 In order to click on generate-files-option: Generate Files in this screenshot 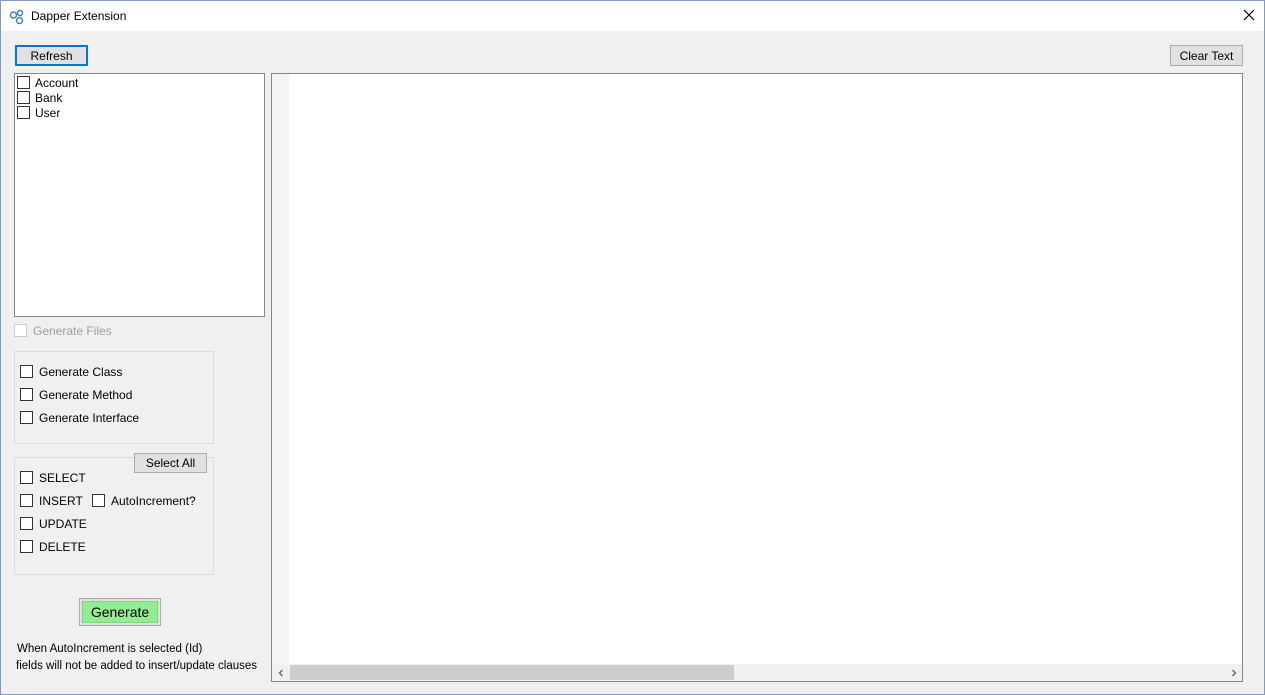, I will do `click(63, 330)`.